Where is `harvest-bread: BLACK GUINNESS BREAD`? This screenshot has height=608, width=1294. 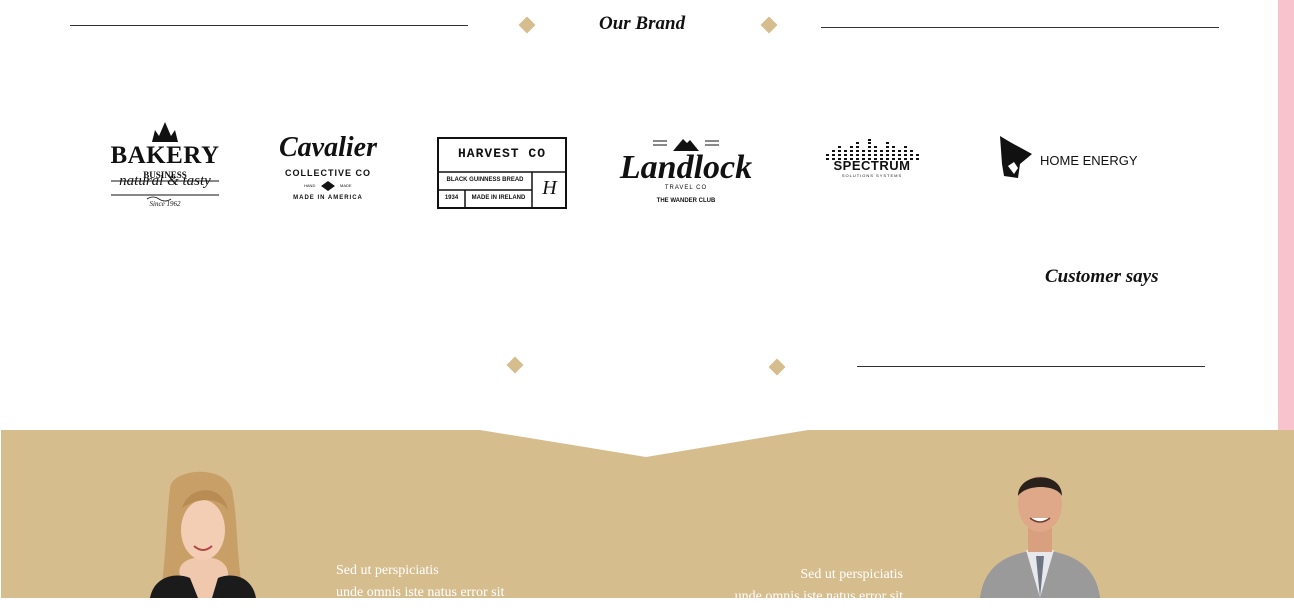 harvest-bread: BLACK GUINNESS BREAD is located at coordinates (485, 180).